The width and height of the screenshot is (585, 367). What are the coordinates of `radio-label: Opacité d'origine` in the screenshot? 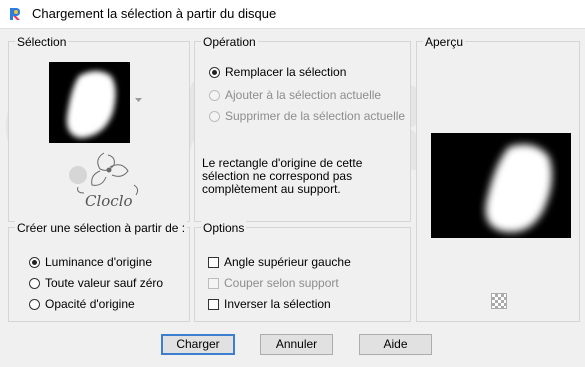 It's located at (90, 304).